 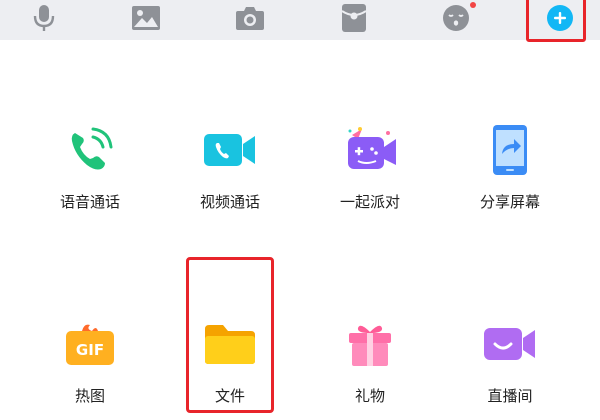 What do you see at coordinates (89, 202) in the screenshot?
I see `voice-call-label: 语音通话` at bounding box center [89, 202].